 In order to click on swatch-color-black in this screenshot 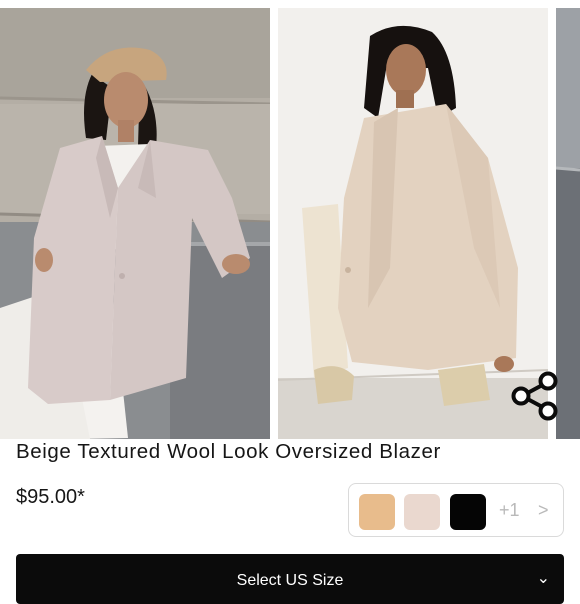, I will do `click(468, 512)`.